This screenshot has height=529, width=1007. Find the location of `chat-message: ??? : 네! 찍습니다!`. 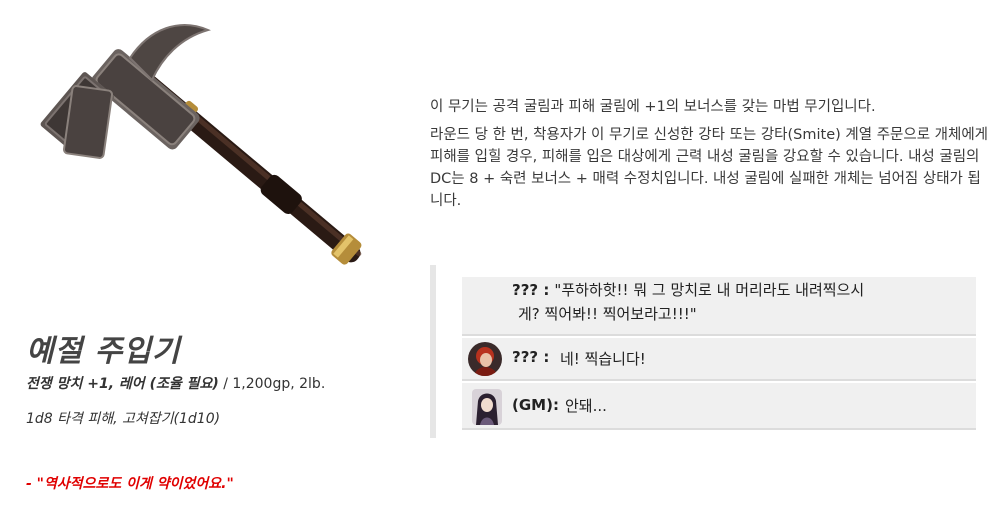

chat-message: ??? : 네! 찍습니다! is located at coordinates (719, 359).